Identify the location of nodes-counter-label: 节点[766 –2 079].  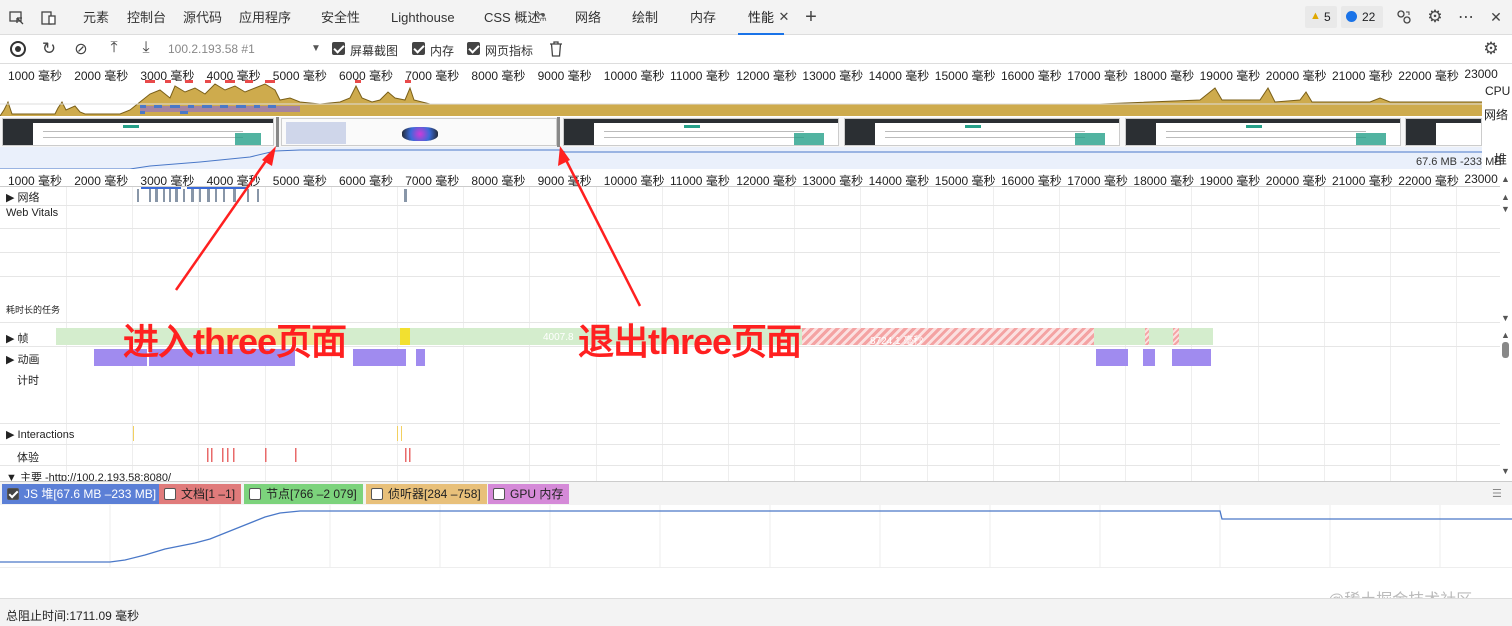
(311, 494).